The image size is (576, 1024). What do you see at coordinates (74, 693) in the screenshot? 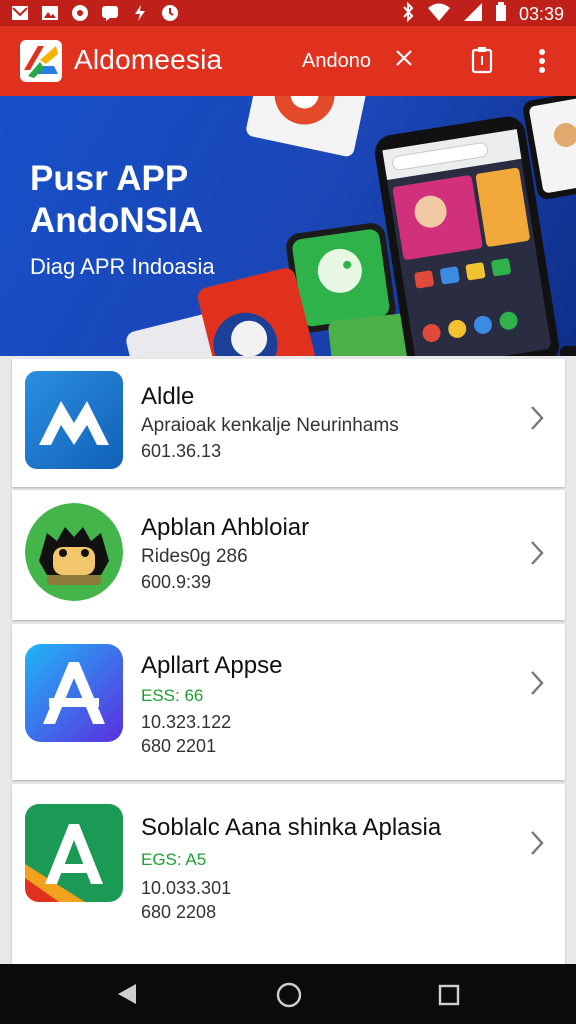
I see `app-store-icon` at bounding box center [74, 693].